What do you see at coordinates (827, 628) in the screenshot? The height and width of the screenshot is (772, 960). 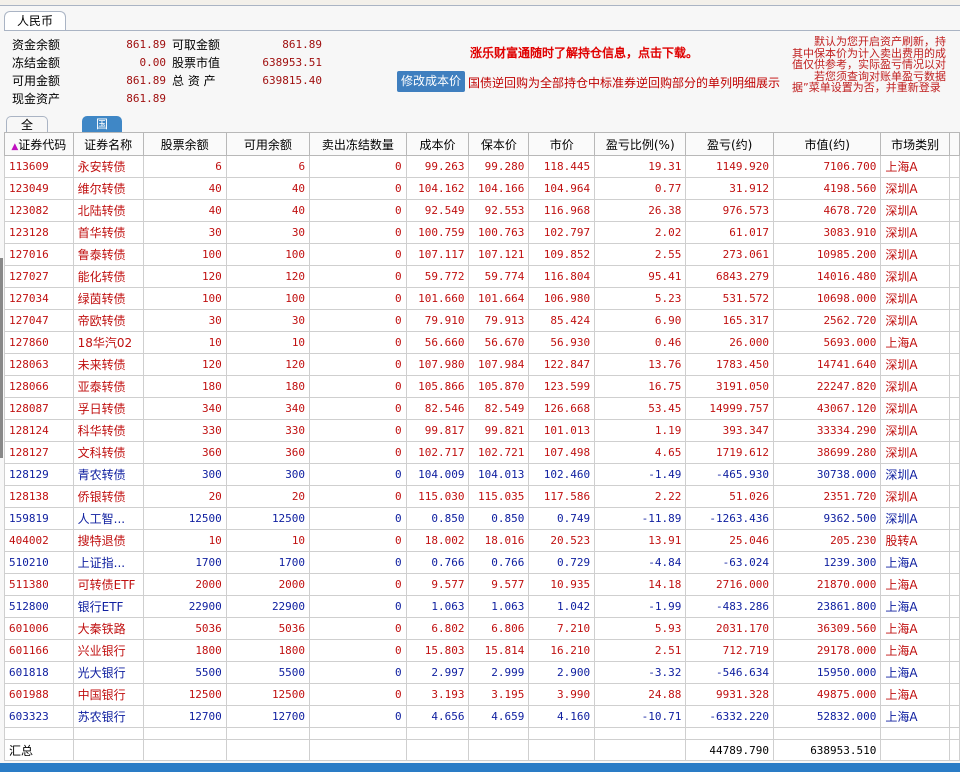 I see `cell-10: 36309.560` at bounding box center [827, 628].